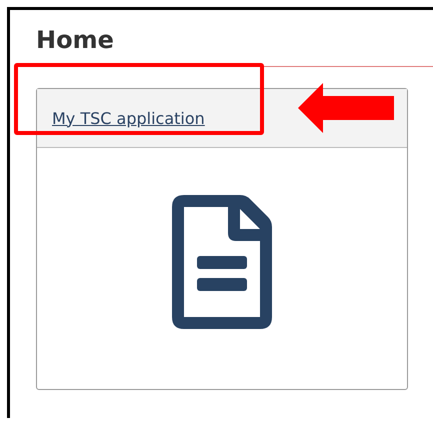 The width and height of the screenshot is (433, 421). What do you see at coordinates (128, 118) in the screenshot?
I see `application-link: My TSC application` at bounding box center [128, 118].